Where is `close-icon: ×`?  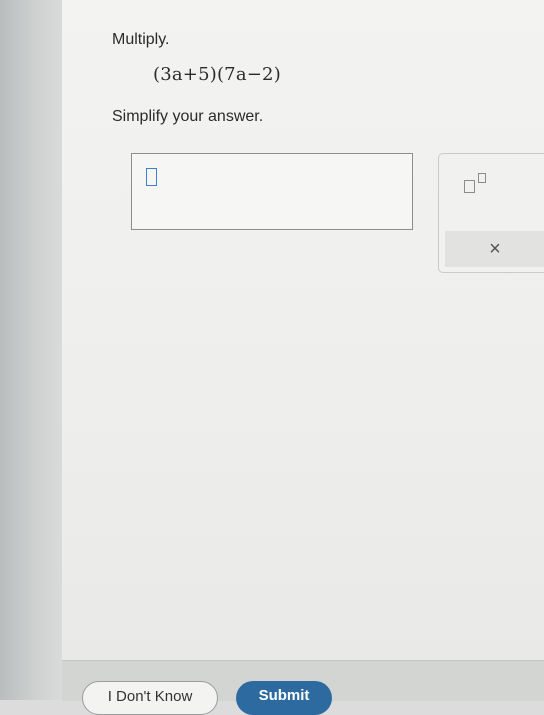 close-icon: × is located at coordinates (495, 248).